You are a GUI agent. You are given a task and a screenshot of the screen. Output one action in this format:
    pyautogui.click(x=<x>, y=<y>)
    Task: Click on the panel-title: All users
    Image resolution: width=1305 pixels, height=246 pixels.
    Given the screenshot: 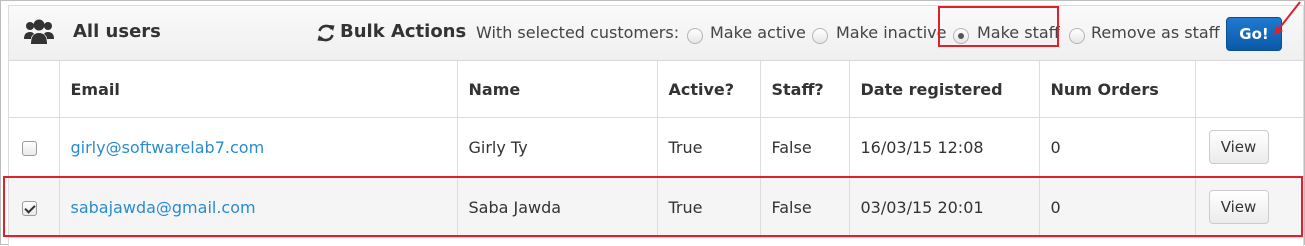 What is the action you would take?
    pyautogui.click(x=117, y=31)
    